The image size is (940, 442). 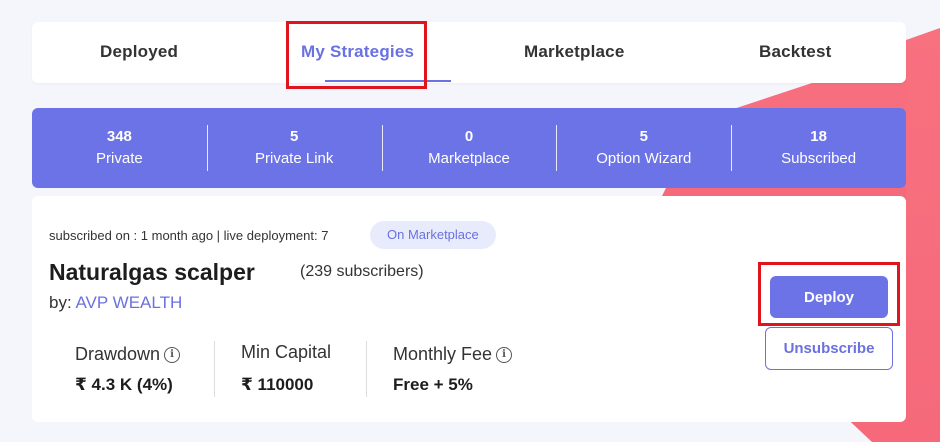 I want to click on author-prefix: by:, so click(x=60, y=302).